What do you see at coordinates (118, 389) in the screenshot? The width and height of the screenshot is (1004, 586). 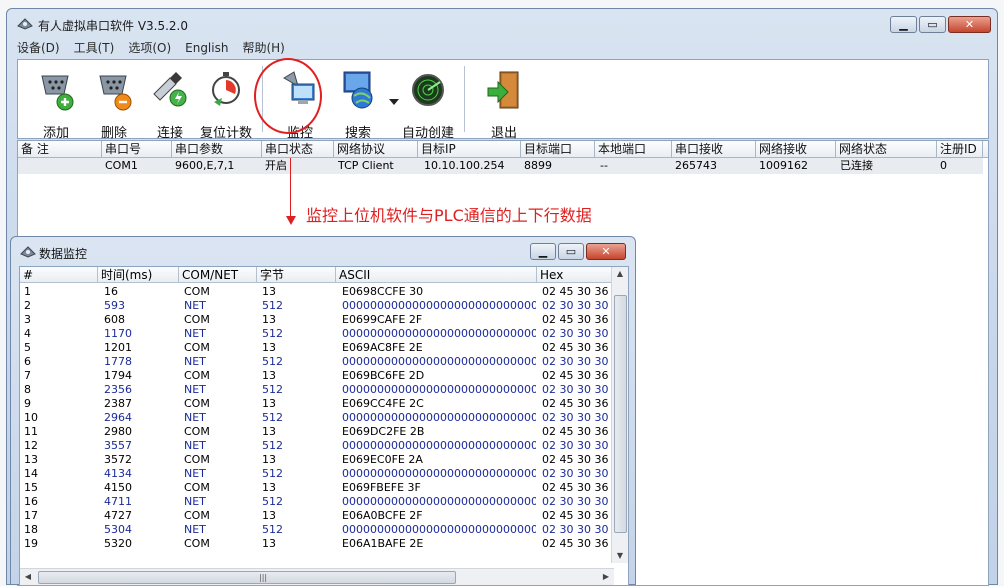 I see `mcell-time: 2356` at bounding box center [118, 389].